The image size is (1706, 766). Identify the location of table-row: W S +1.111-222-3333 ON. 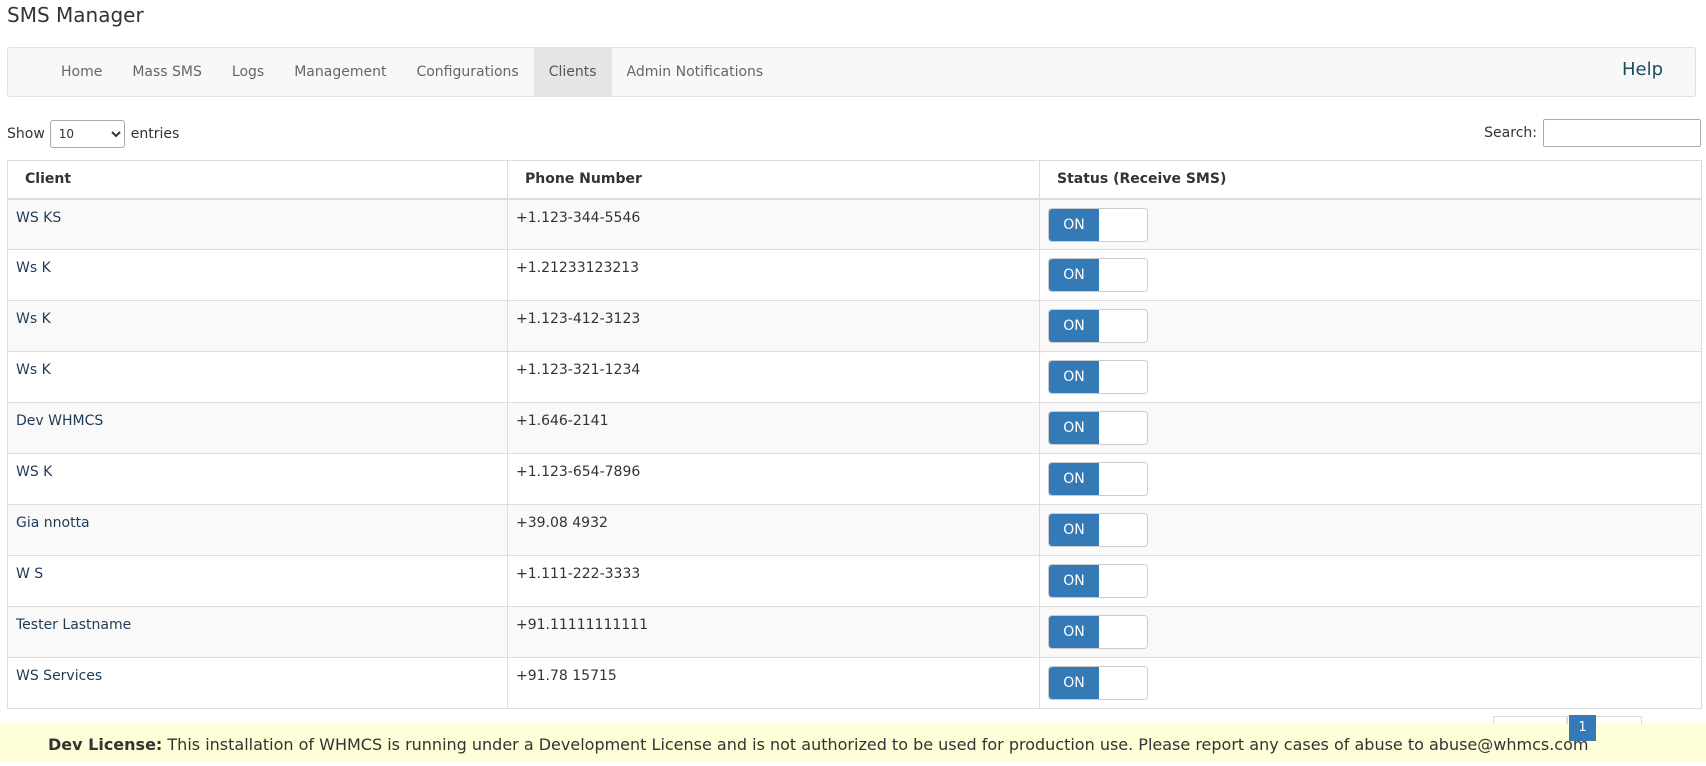
(854, 581).